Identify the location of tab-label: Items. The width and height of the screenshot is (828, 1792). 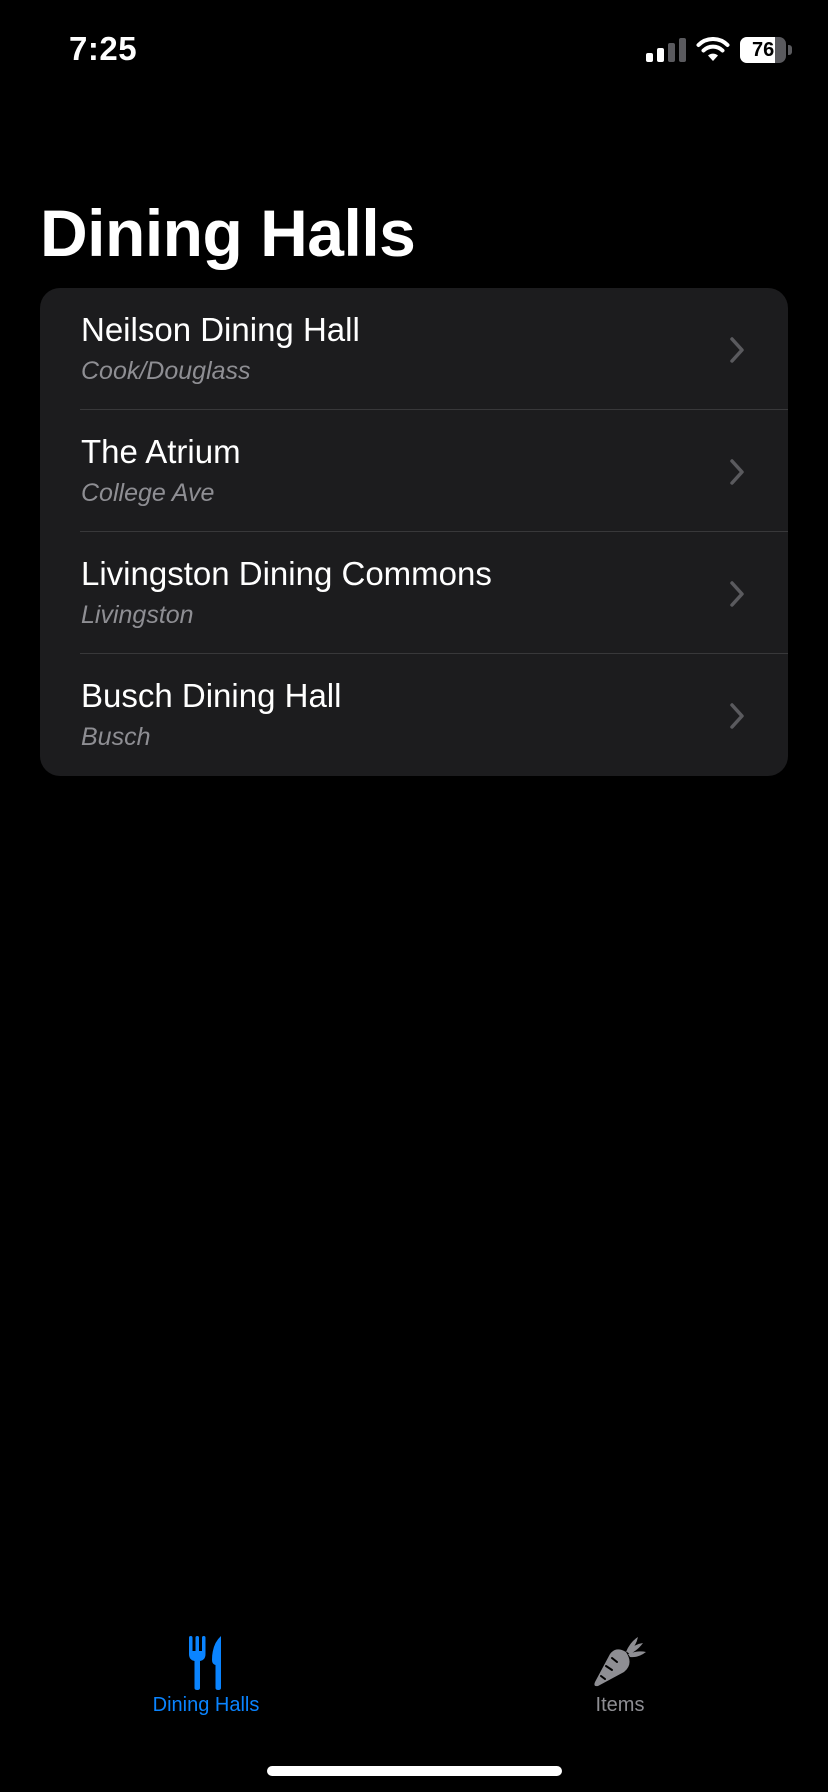
(620, 1705).